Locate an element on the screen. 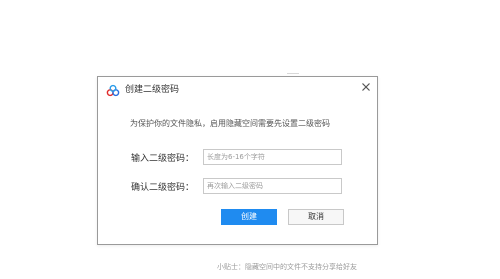 This screenshot has width=500, height=279. password-label: 输入二级密码： is located at coordinates (163, 159).